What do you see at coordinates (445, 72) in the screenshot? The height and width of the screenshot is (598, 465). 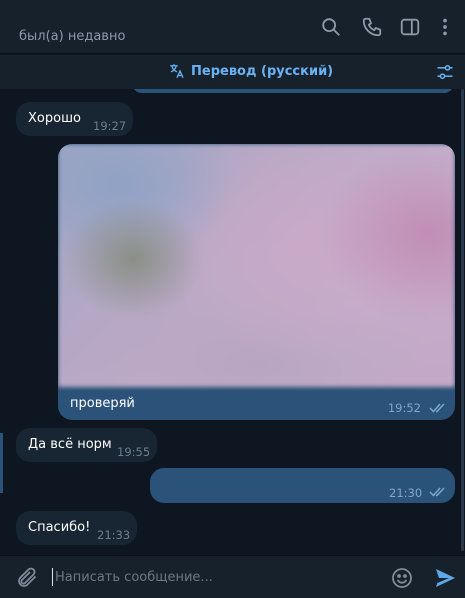 I see `filter-settings-icon` at bounding box center [445, 72].